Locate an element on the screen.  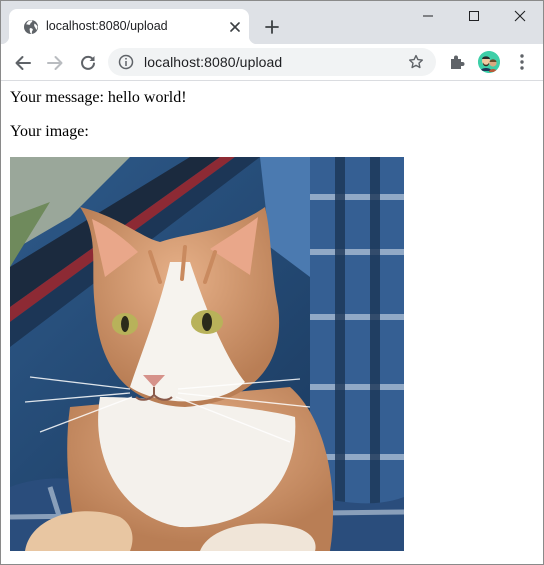
more-vert-icon is located at coordinates (522, 62).